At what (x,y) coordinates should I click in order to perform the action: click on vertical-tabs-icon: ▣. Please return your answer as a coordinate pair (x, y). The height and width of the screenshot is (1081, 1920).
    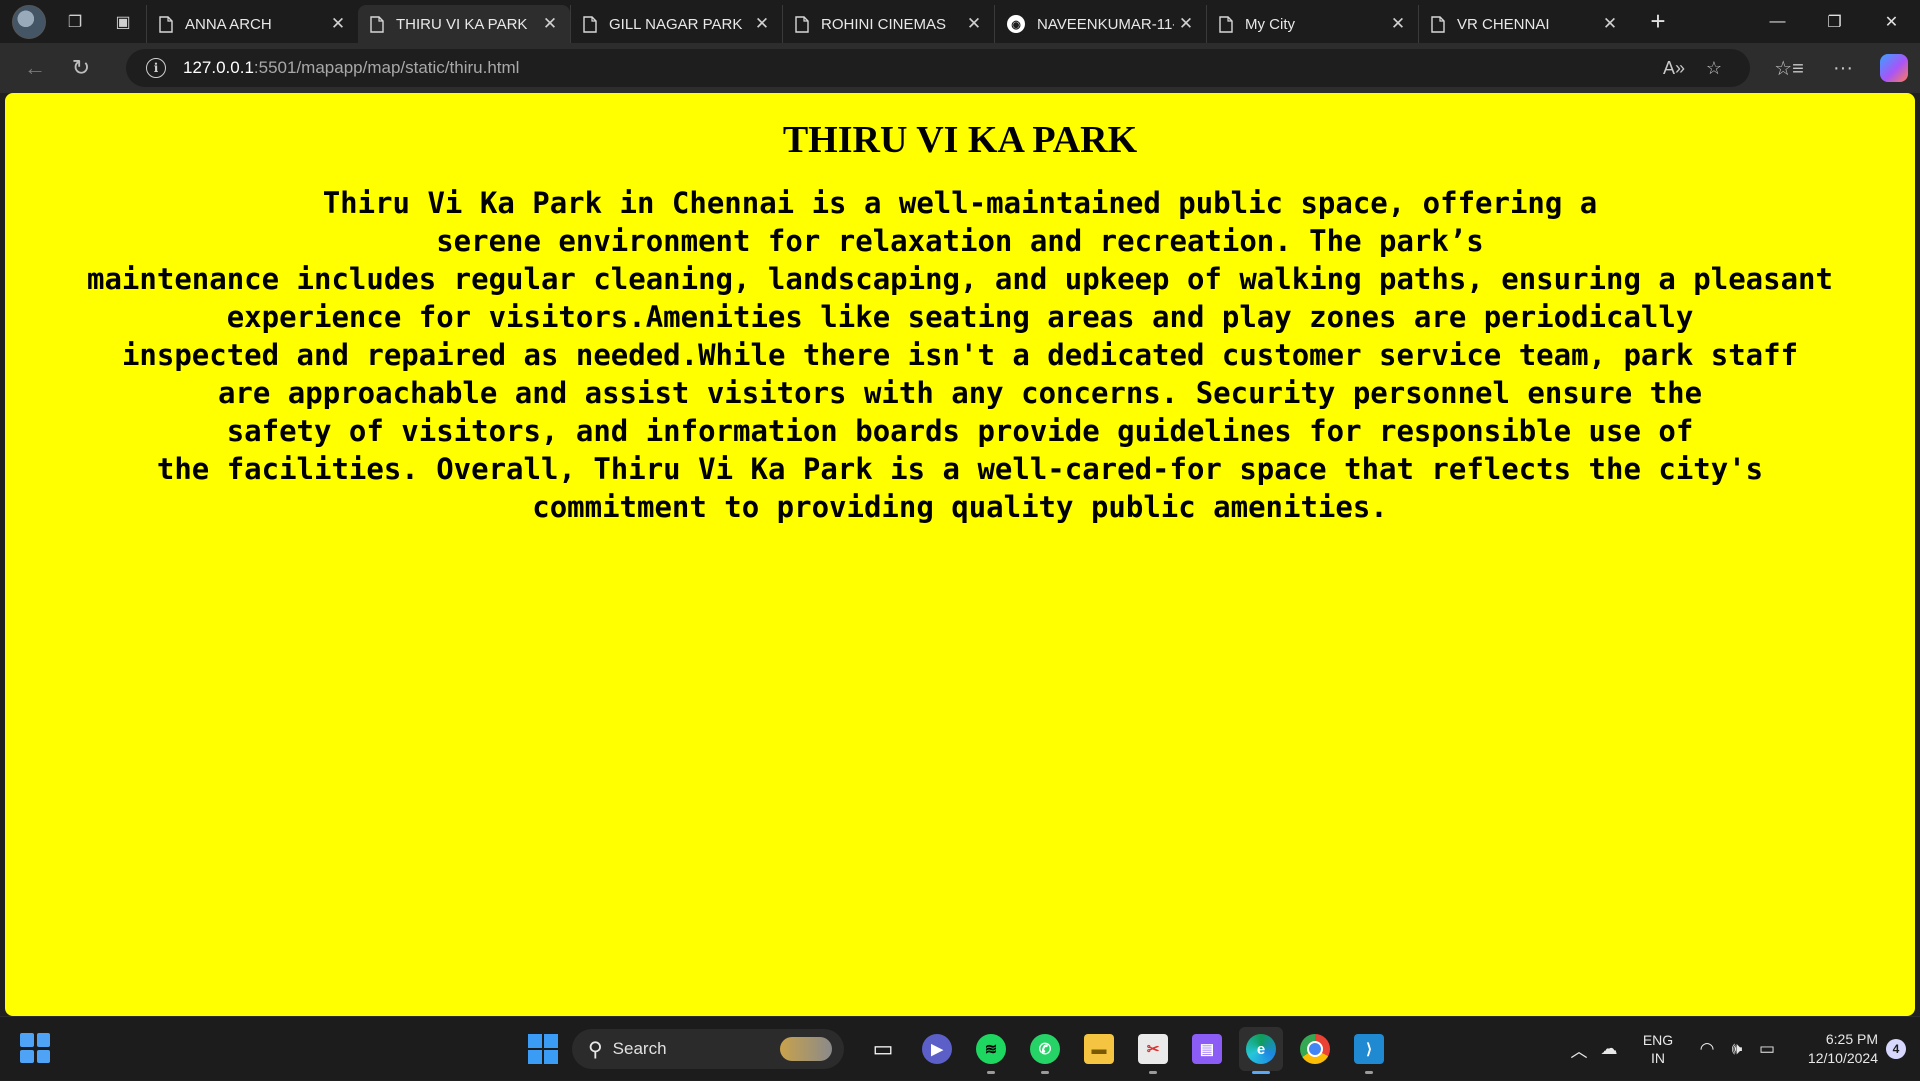
    Looking at the image, I should click on (123, 22).